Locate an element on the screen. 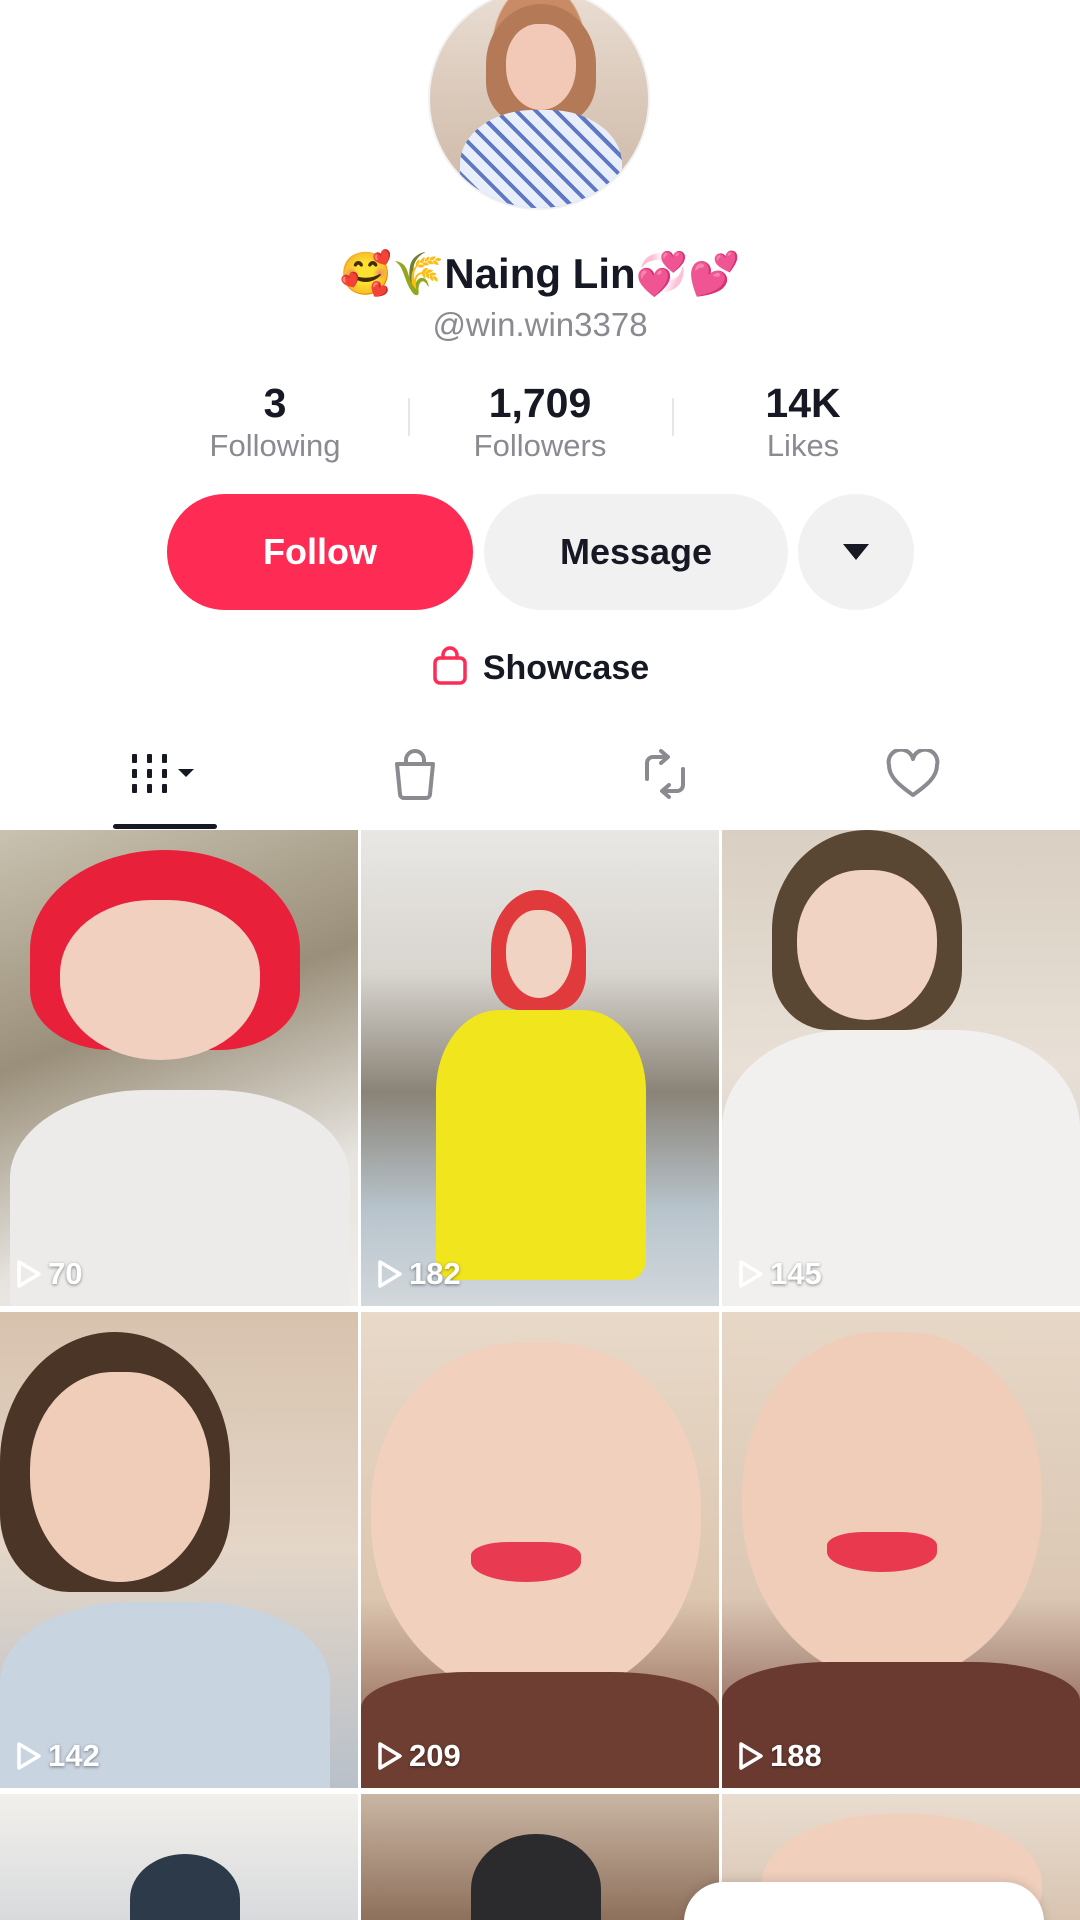 This screenshot has height=1920, width=1080. tab-liked is located at coordinates (913, 776).